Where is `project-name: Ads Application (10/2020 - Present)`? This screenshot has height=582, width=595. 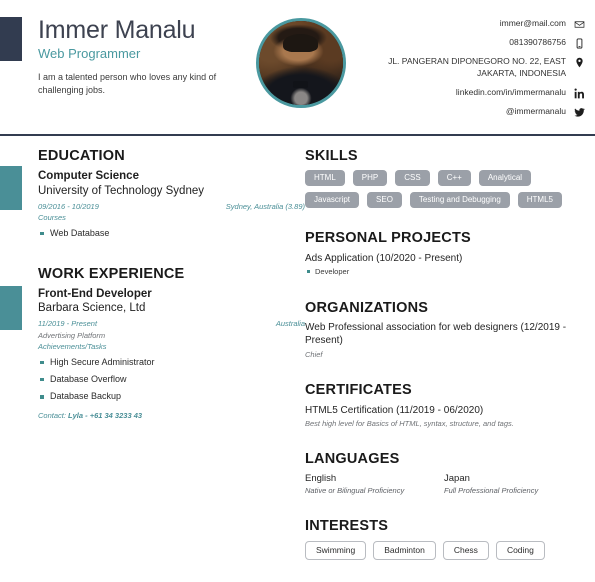 project-name: Ads Application (10/2020 - Present) is located at coordinates (384, 258).